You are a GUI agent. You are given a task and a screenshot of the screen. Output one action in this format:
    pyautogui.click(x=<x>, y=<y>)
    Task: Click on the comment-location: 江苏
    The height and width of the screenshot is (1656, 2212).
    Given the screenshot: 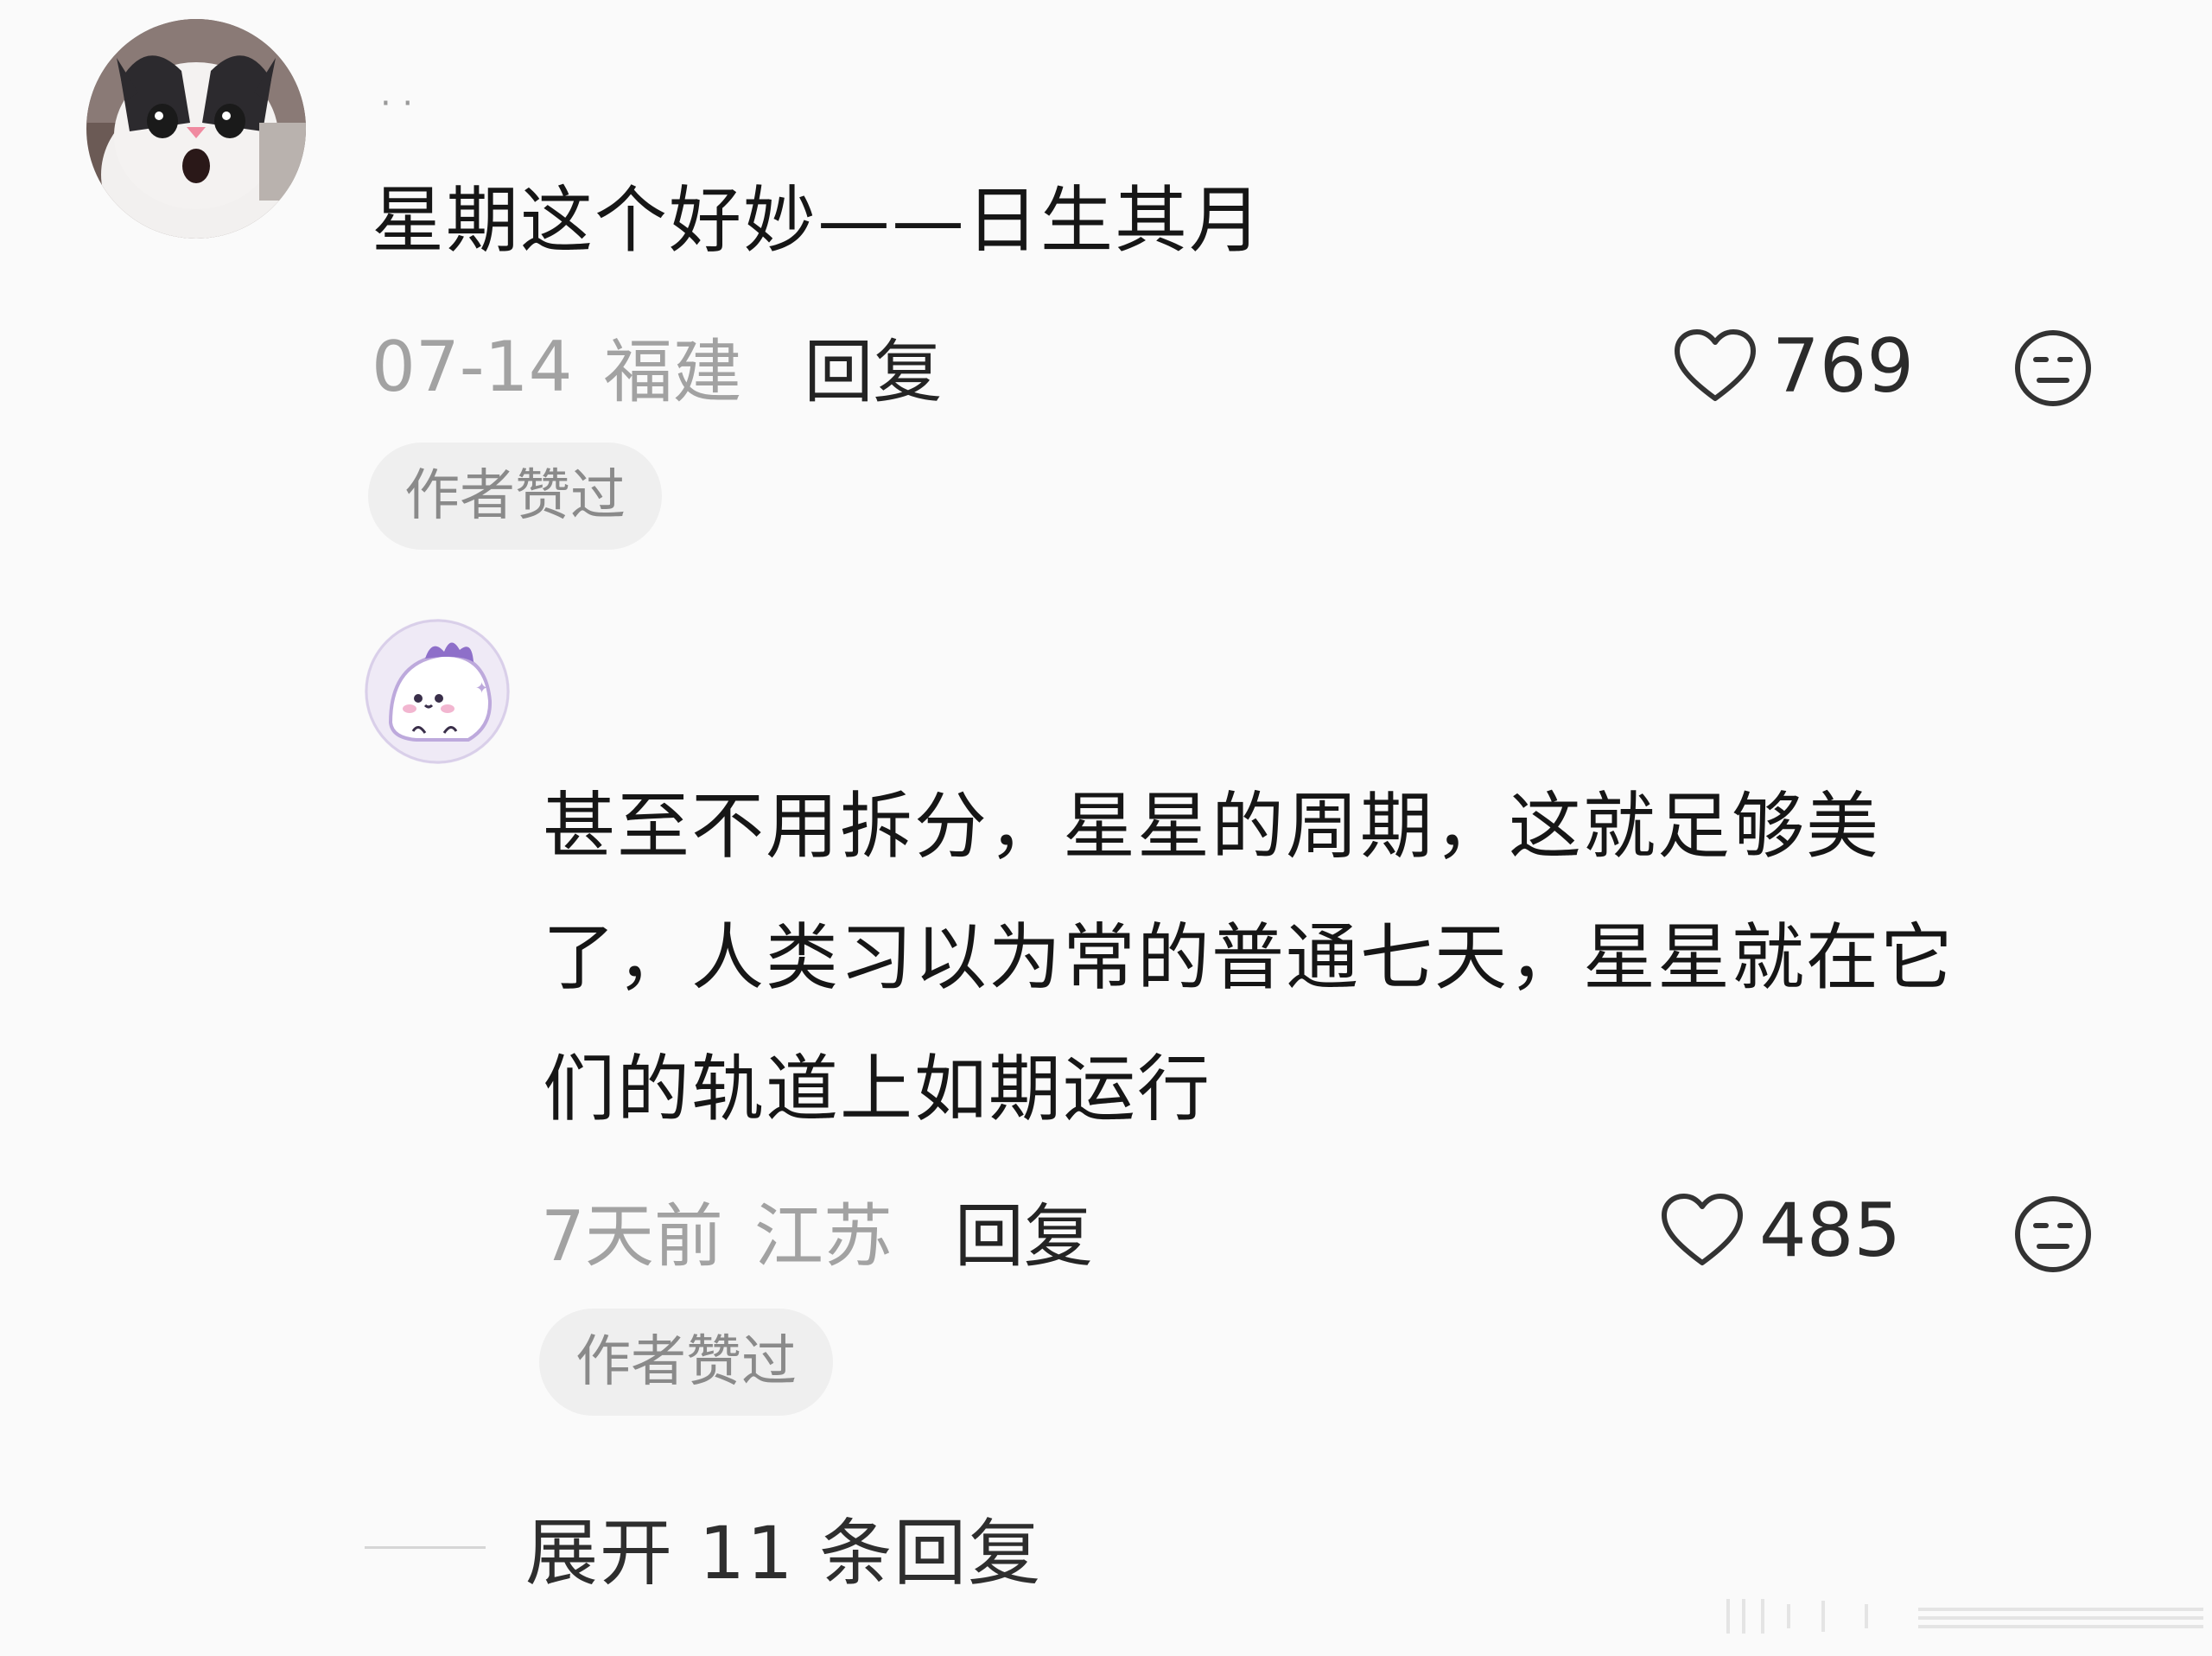 What is the action you would take?
    pyautogui.click(x=823, y=1236)
    